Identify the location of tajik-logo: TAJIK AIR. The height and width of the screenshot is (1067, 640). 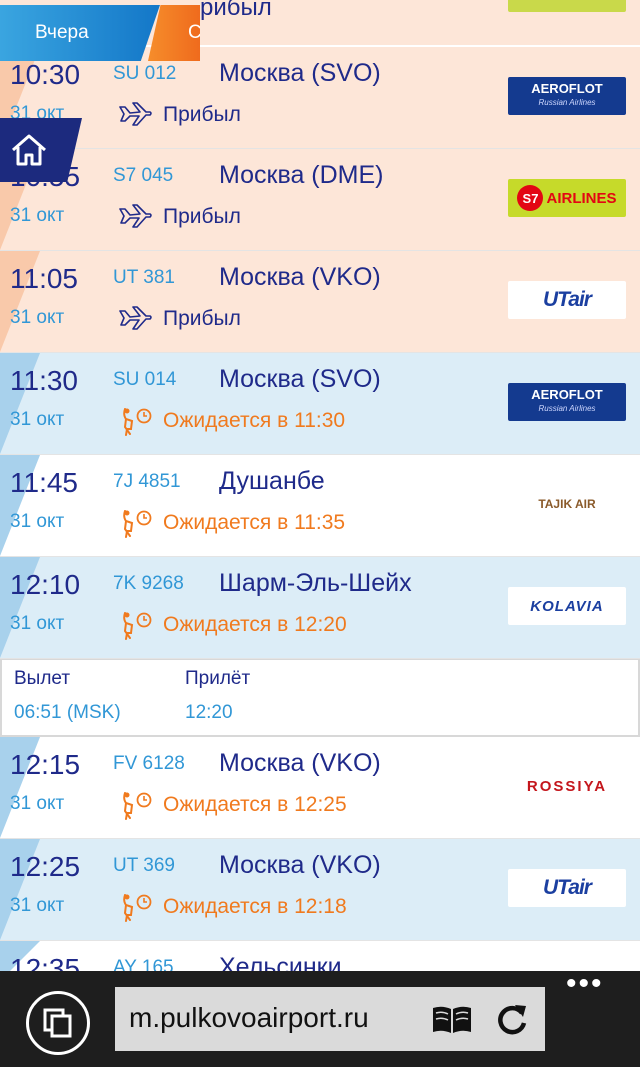
(567, 504).